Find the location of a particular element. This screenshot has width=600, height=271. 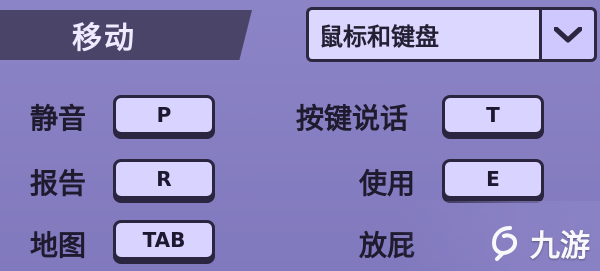

watermark: 九游 is located at coordinates (538, 243).